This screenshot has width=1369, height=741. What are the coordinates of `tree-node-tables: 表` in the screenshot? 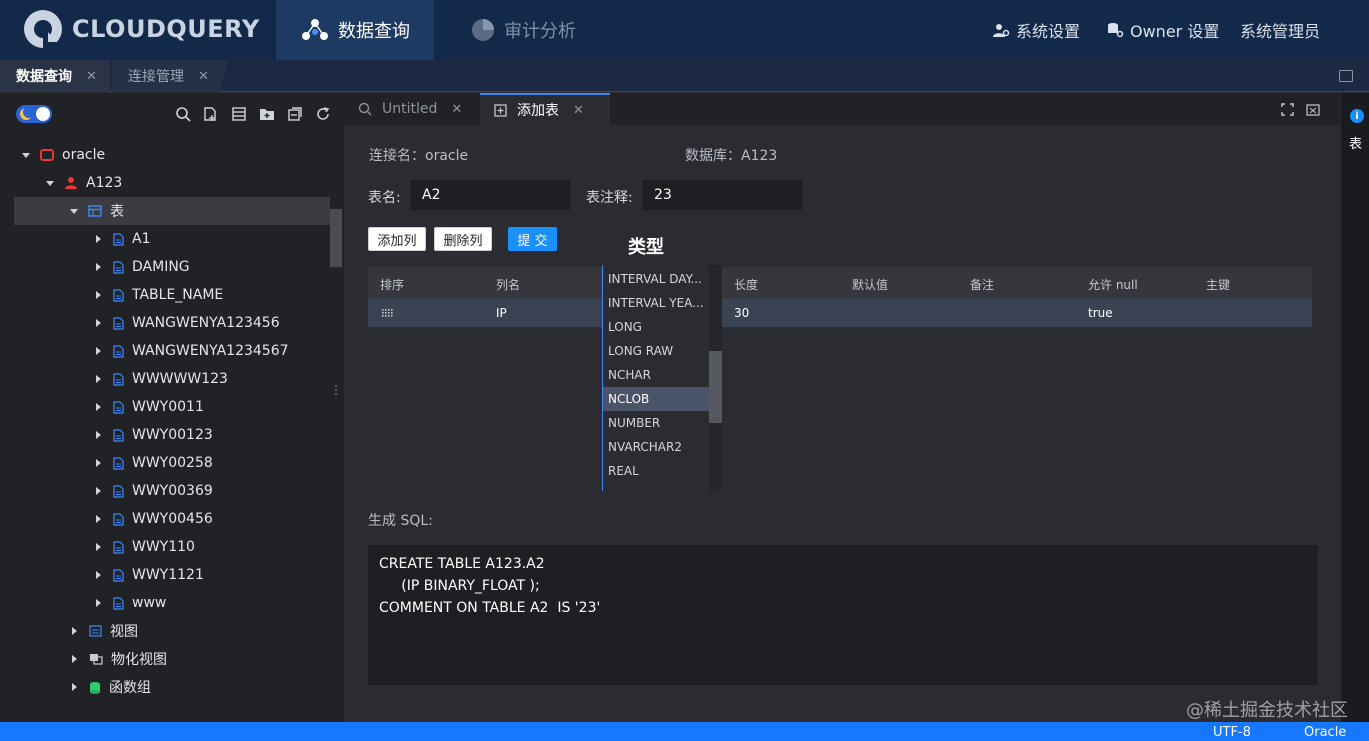 It's located at (172, 211).